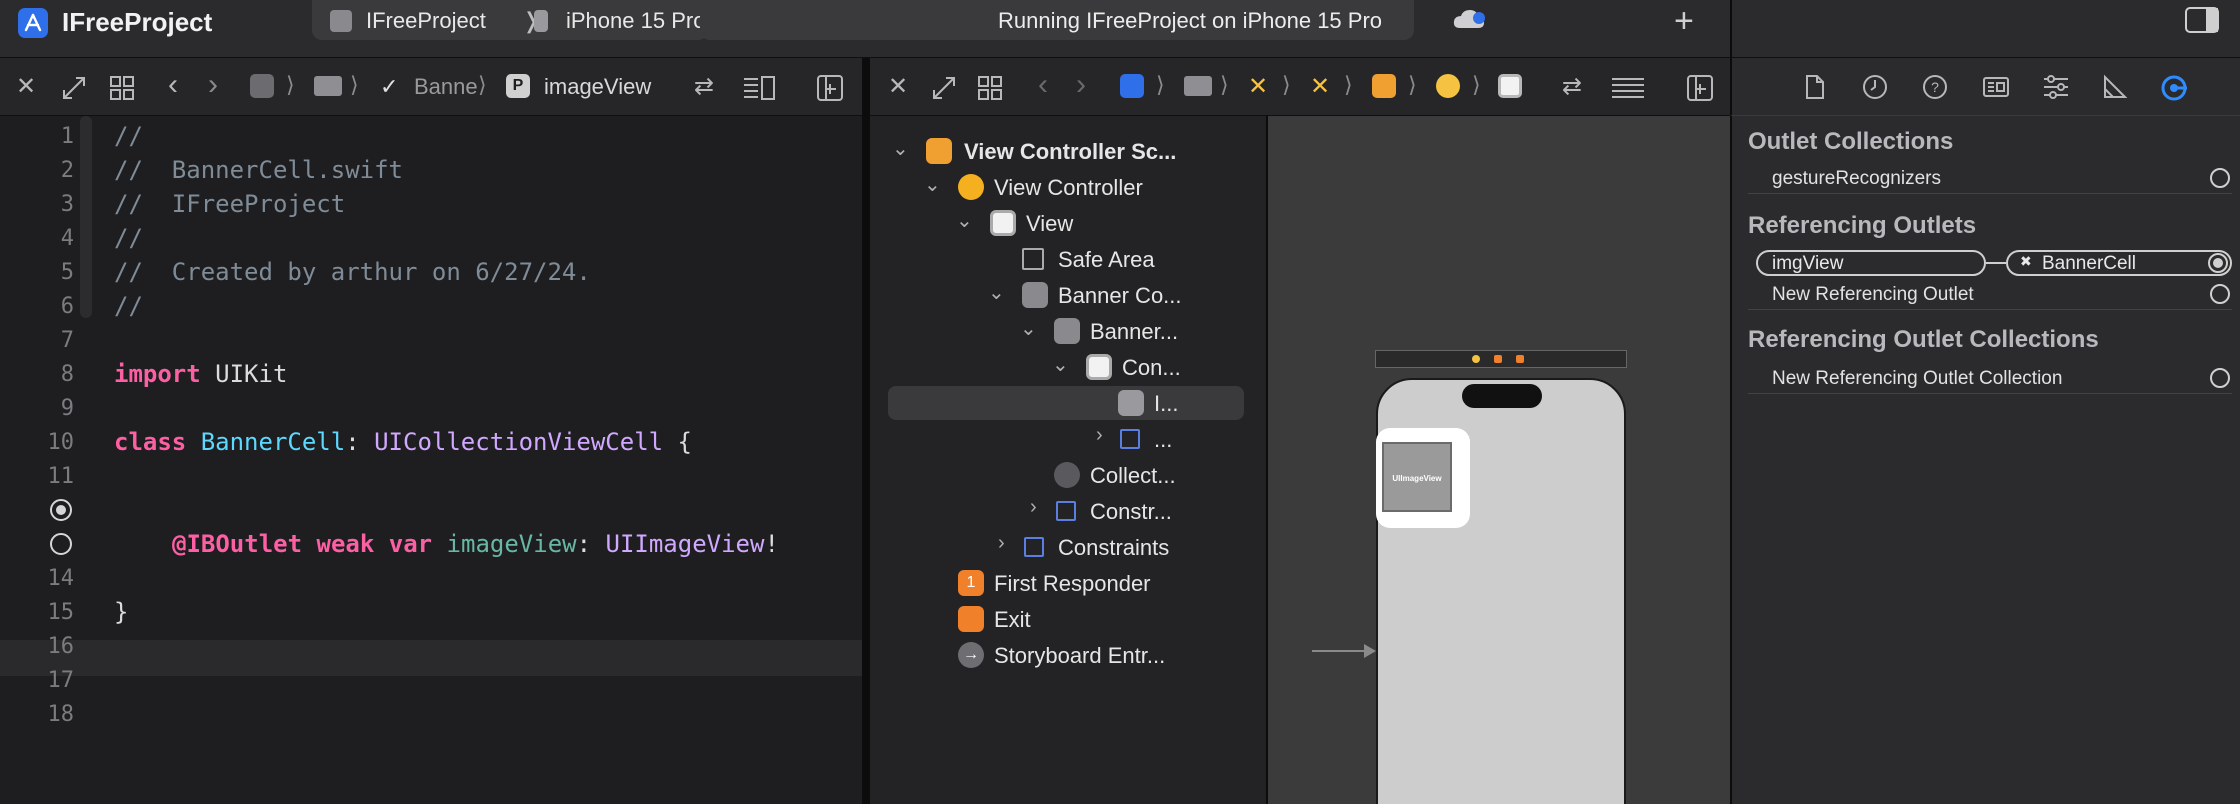  What do you see at coordinates (1069, 583) in the screenshot?
I see `outline-item-first-responder: 1 First Responder` at bounding box center [1069, 583].